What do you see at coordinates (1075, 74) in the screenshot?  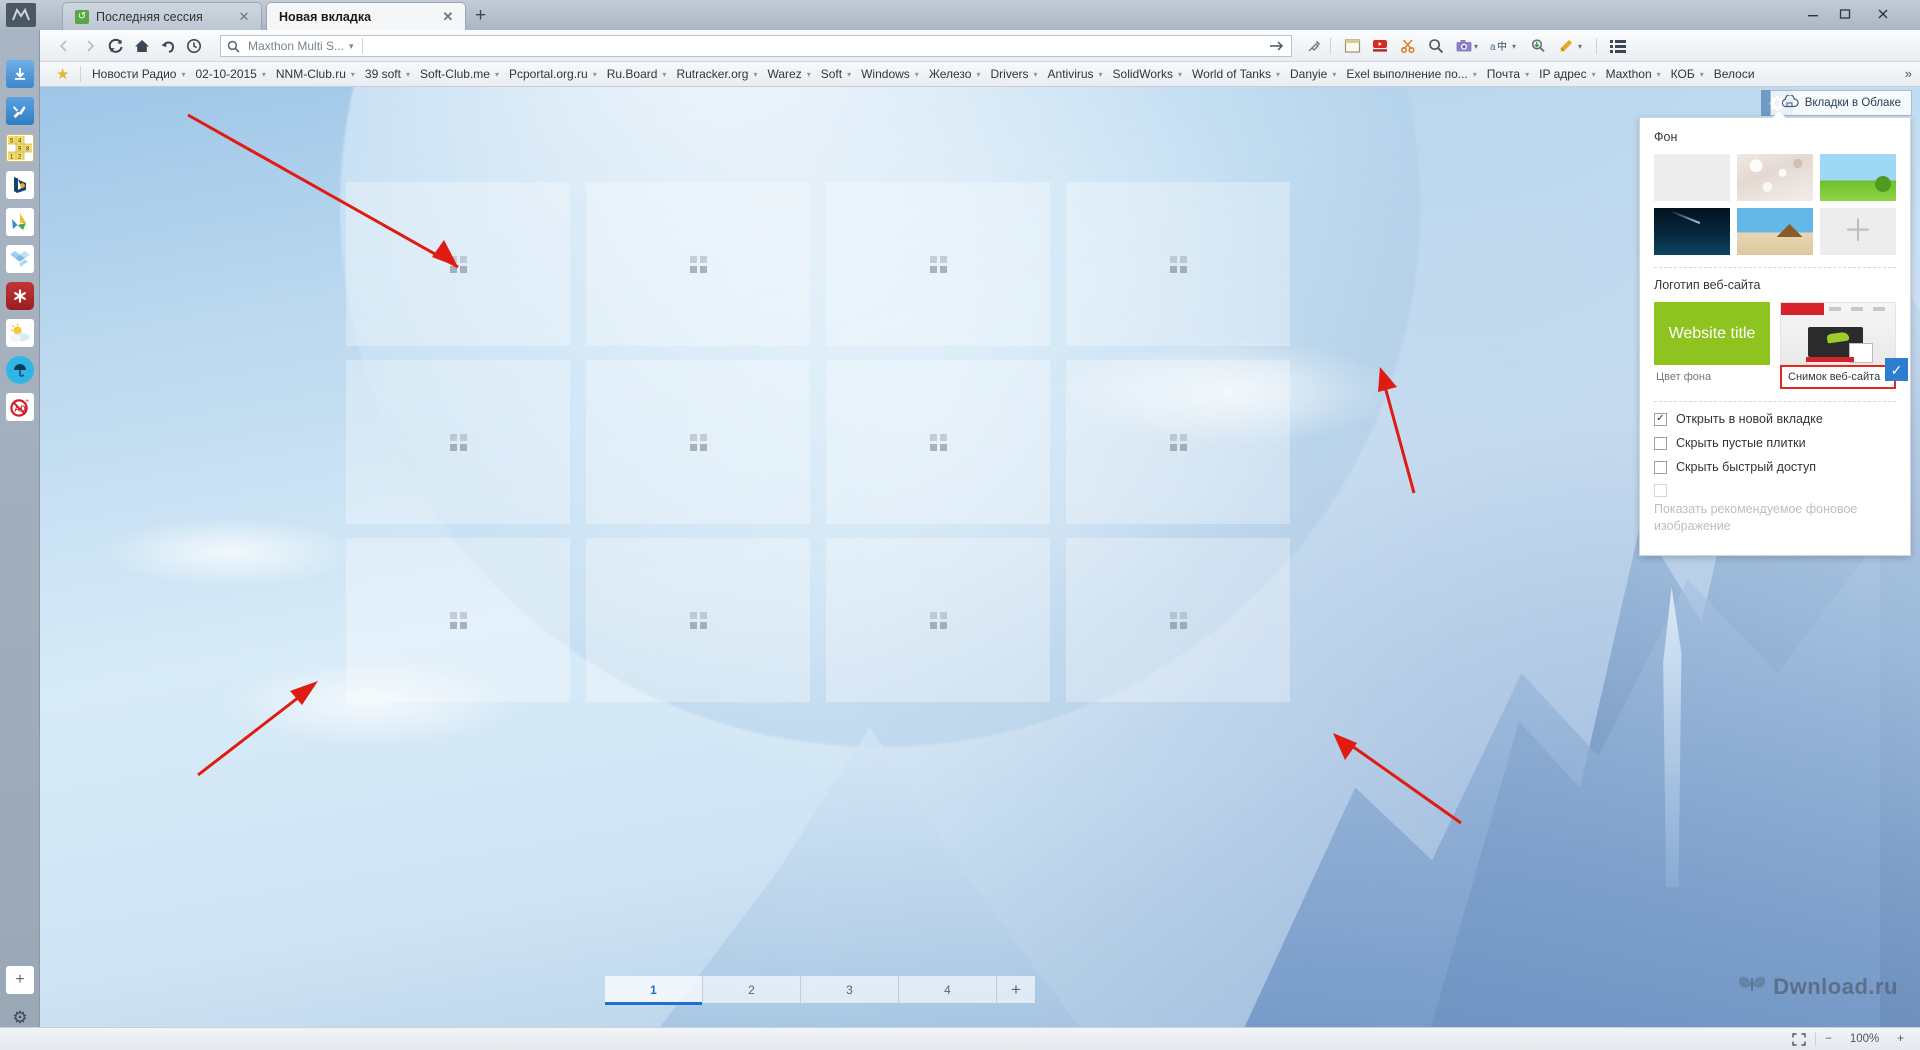 I see `bookmark-item: Antivirus ▾` at bounding box center [1075, 74].